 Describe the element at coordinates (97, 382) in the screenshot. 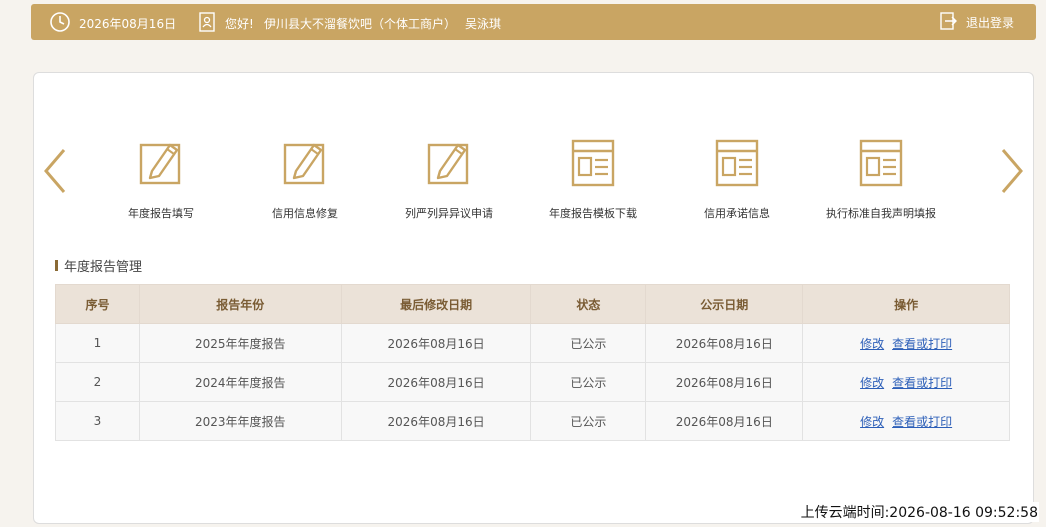

I see `cell-no: 2` at that location.